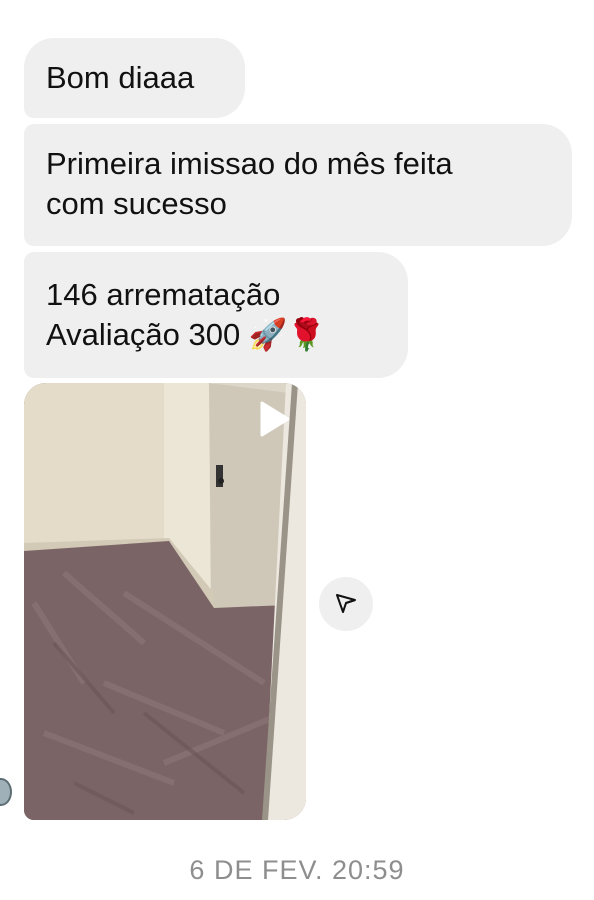 This screenshot has height=900, width=594. I want to click on message-text: Primeira imissao do mês feita, so click(249, 163).